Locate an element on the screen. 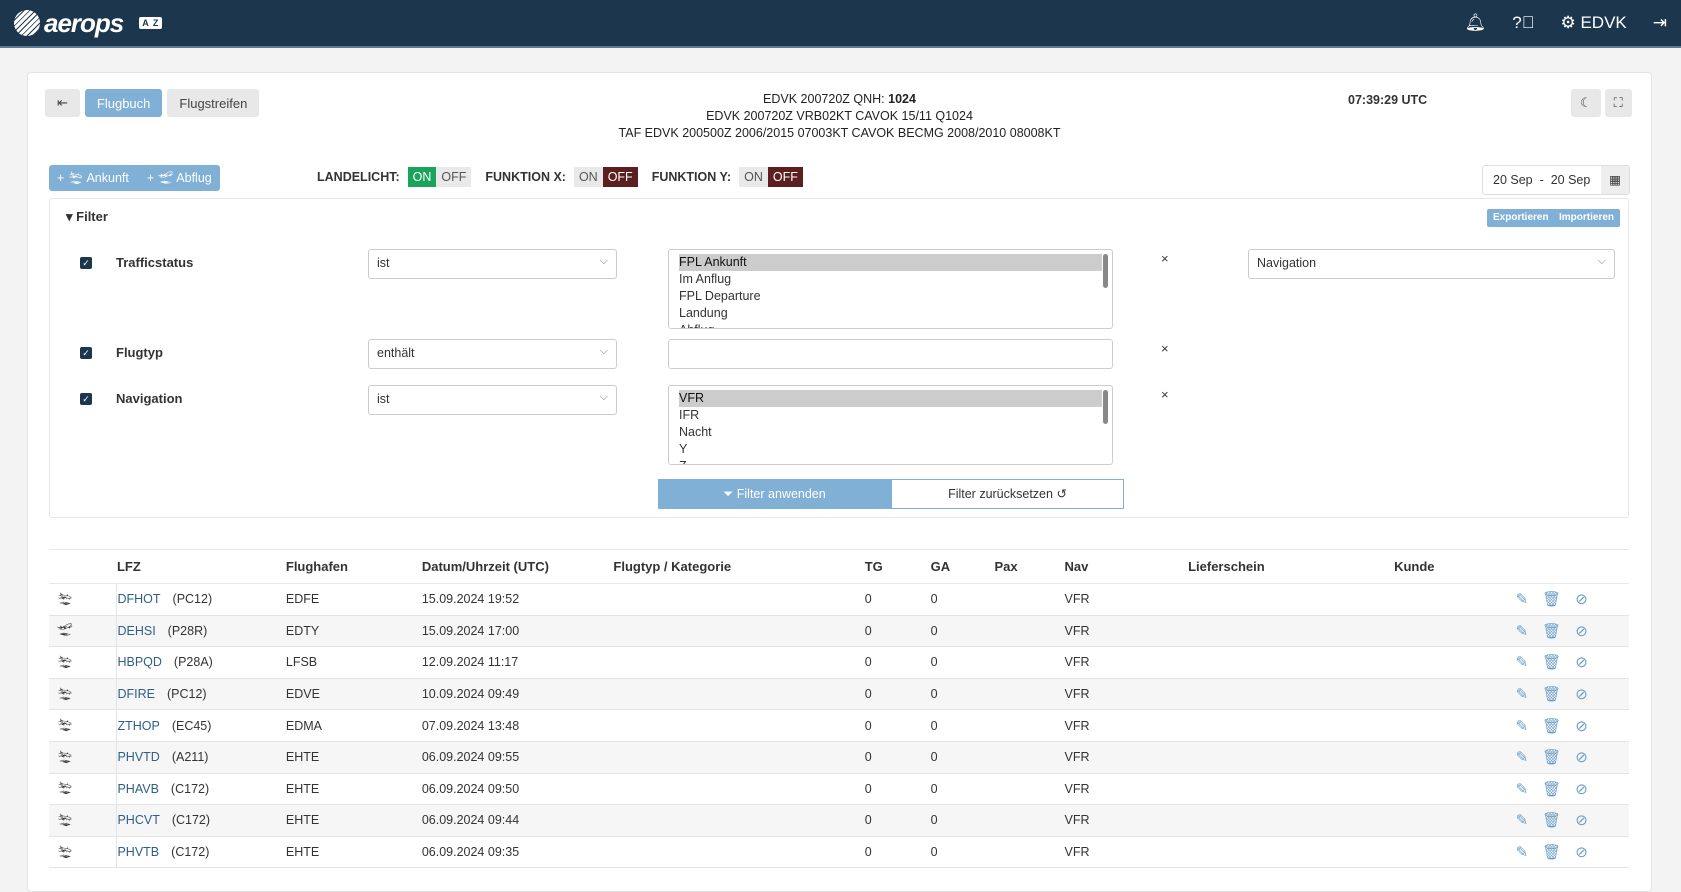 This screenshot has height=892, width=1681. toggle-1: FUNKTION X: ON OFF is located at coordinates (561, 177).